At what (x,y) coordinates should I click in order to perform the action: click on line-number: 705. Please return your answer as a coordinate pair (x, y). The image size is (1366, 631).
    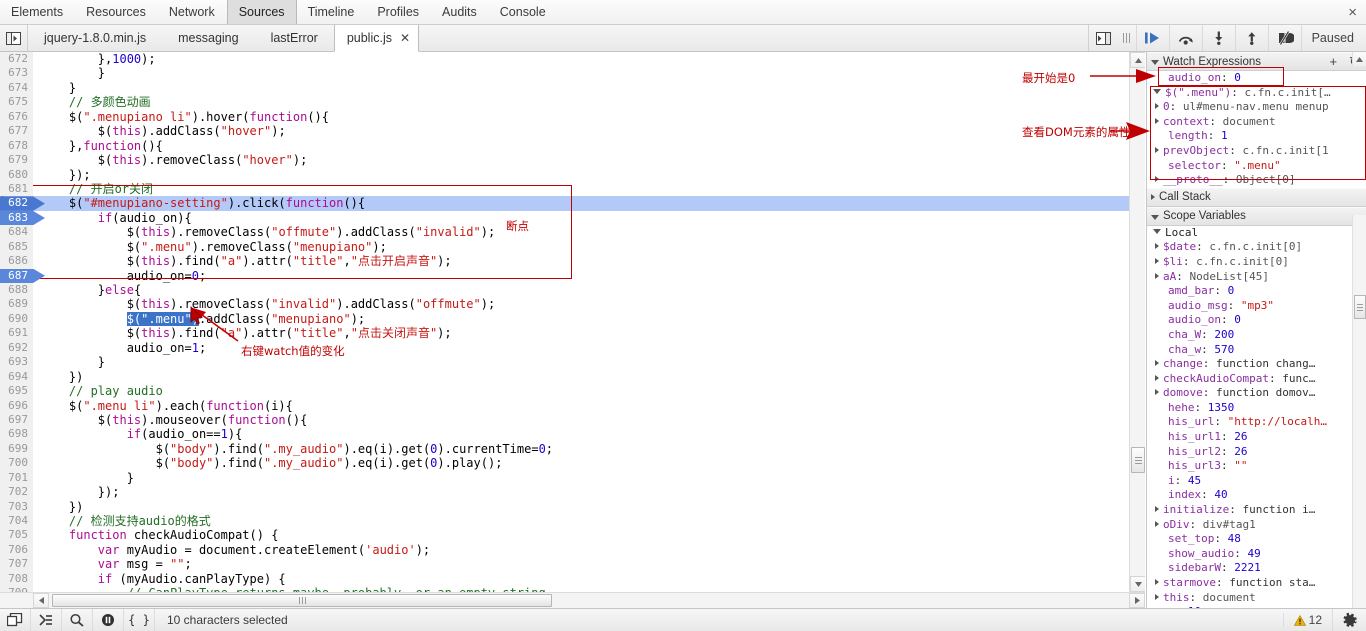
    Looking at the image, I should click on (16, 535).